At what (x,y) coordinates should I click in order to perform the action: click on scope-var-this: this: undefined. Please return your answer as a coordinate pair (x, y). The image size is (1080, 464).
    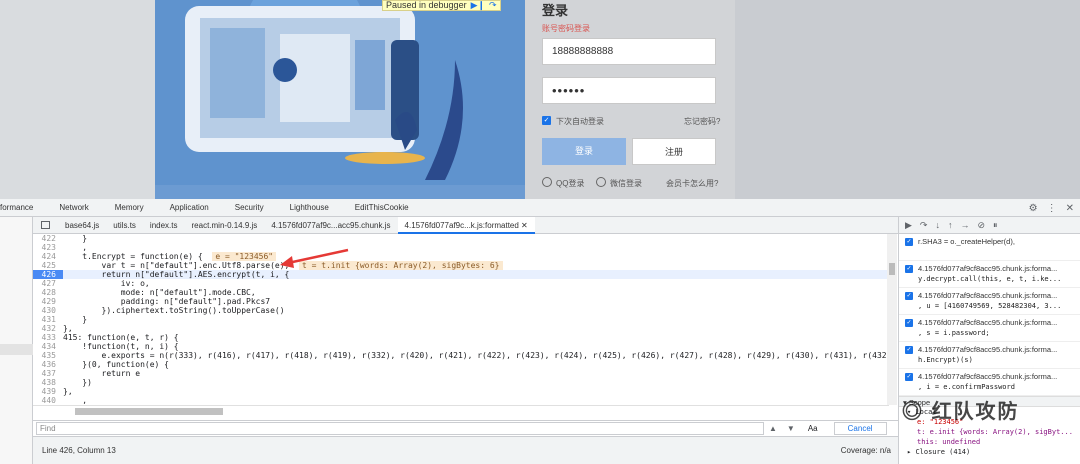
    Looking at the image, I should click on (989, 442).